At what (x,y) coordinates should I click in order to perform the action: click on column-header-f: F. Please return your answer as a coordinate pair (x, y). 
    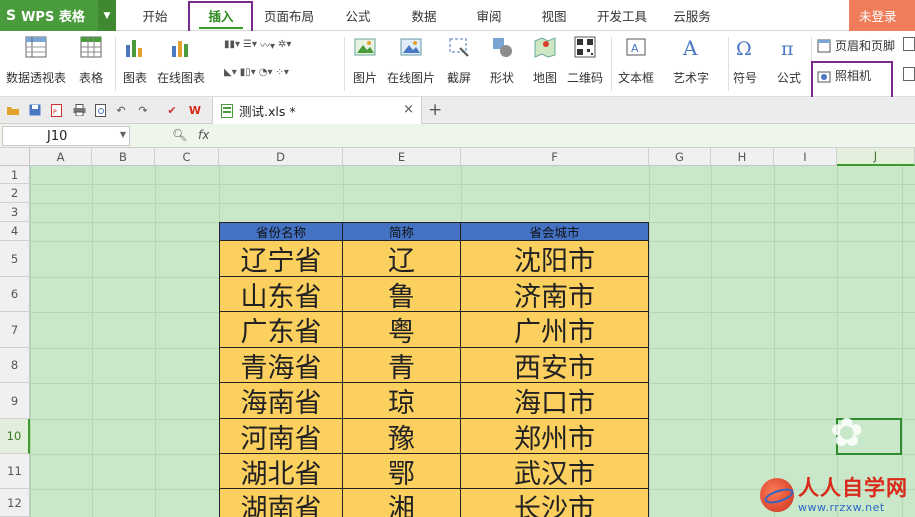
    Looking at the image, I should click on (555, 157).